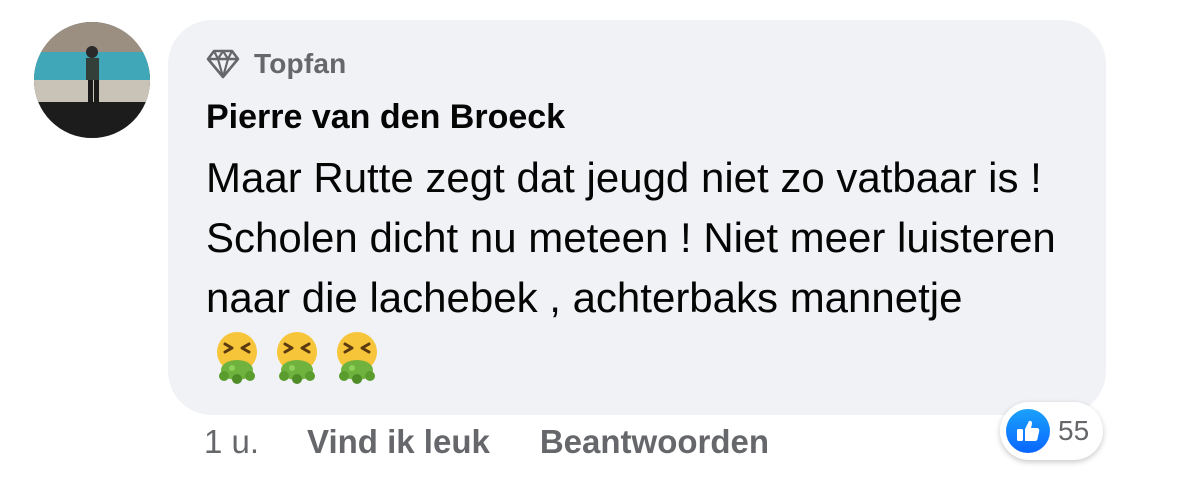 The height and width of the screenshot is (483, 1200). I want to click on reply-button: Beantwoorden, so click(654, 442).